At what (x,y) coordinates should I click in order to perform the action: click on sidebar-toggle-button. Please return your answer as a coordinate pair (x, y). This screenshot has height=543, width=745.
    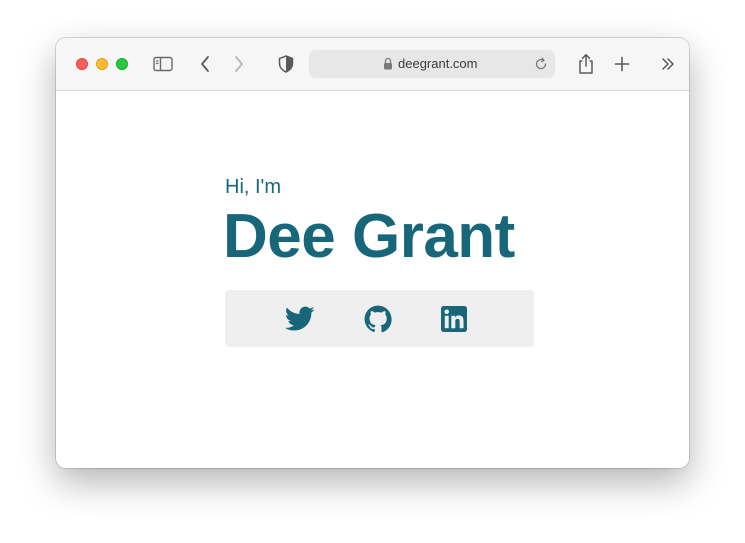
    Looking at the image, I should click on (163, 64).